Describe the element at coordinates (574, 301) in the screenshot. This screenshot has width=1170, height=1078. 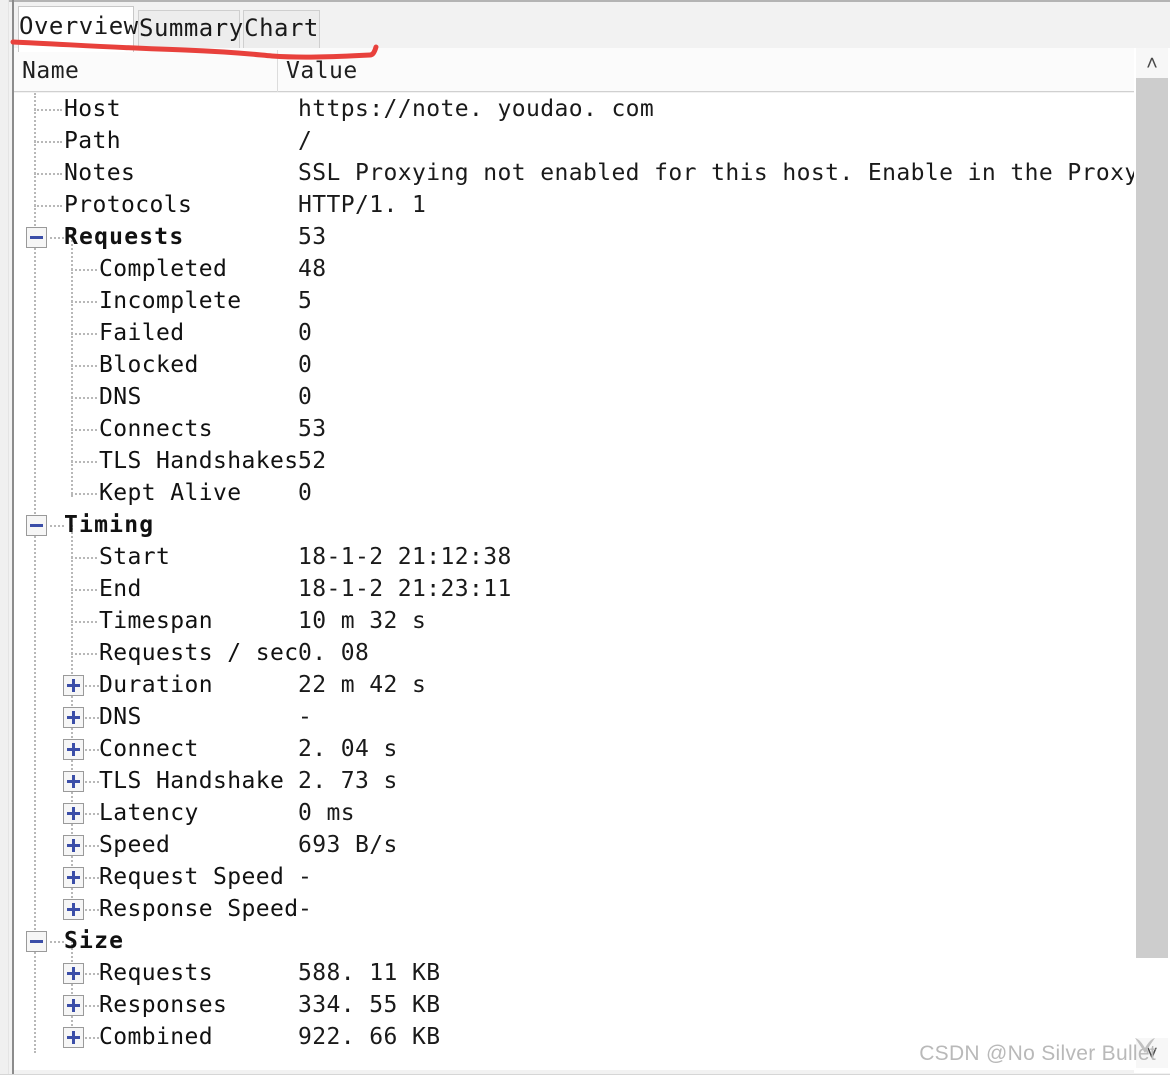
I see `tree-row: Incomplete 5` at that location.